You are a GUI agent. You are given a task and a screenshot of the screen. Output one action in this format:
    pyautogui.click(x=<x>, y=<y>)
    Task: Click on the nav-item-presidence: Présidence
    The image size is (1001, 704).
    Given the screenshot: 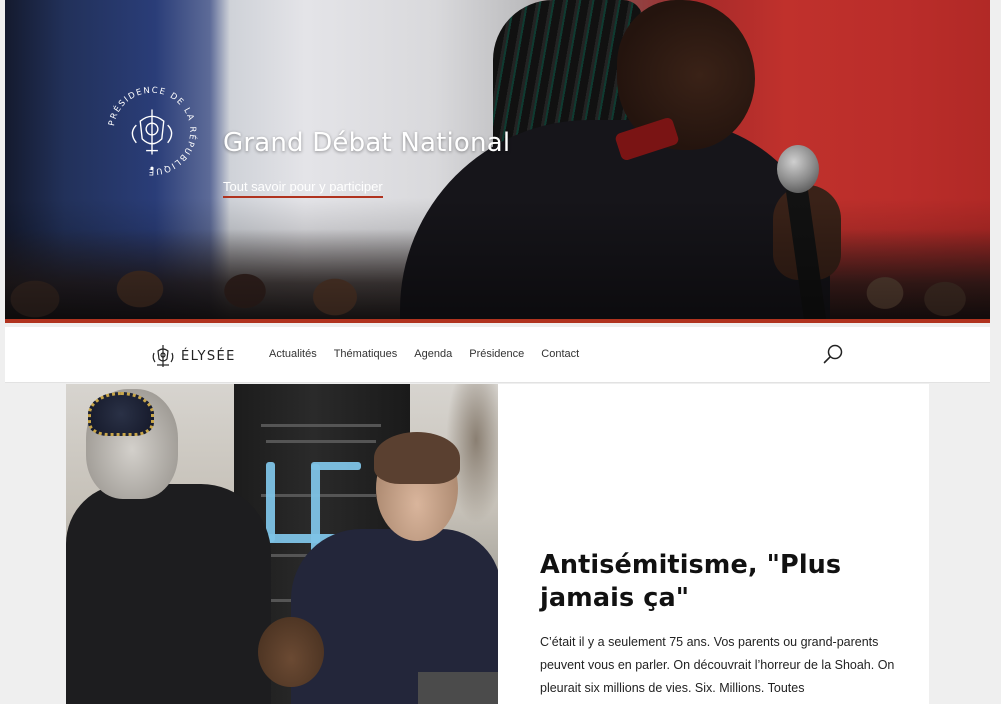 What is the action you would take?
    pyautogui.click(x=496, y=354)
    